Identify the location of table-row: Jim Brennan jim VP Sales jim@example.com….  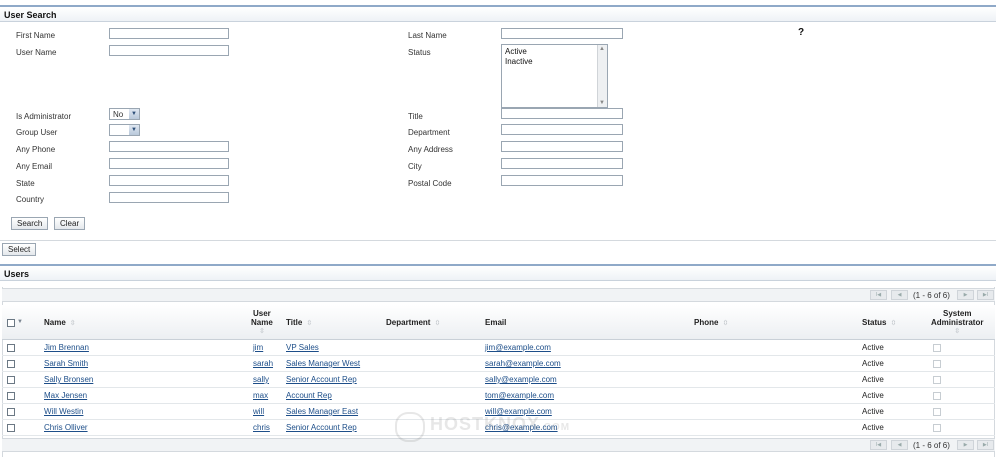
(498, 348).